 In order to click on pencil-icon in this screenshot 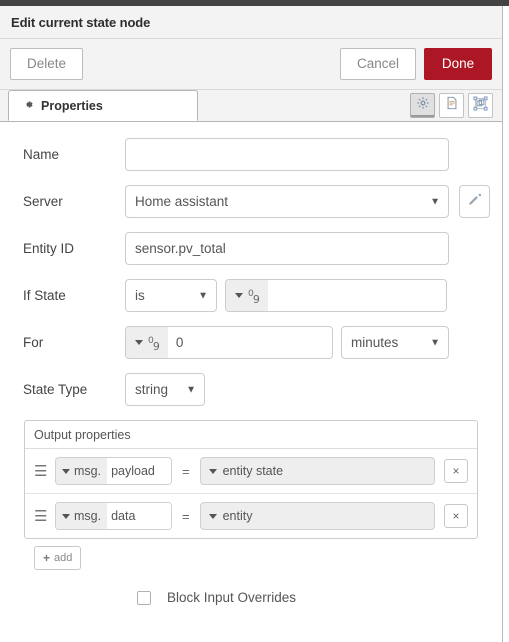, I will do `click(475, 201)`.